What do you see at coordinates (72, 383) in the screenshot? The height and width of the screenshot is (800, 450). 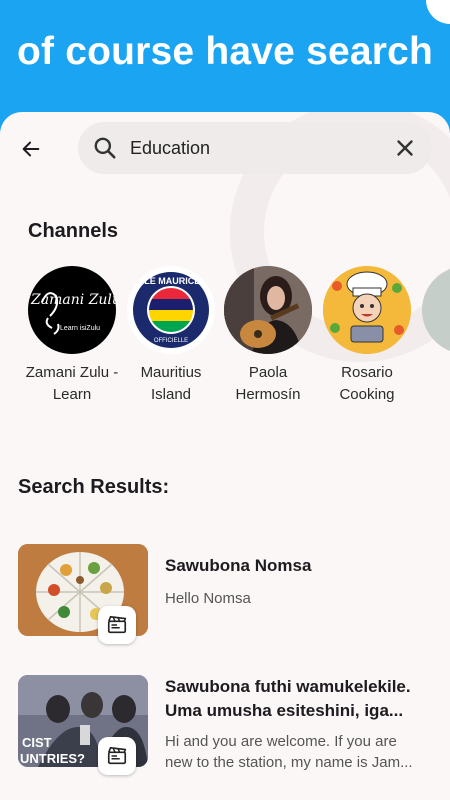 I see `channel-name: Zamani Zulu - Learn` at bounding box center [72, 383].